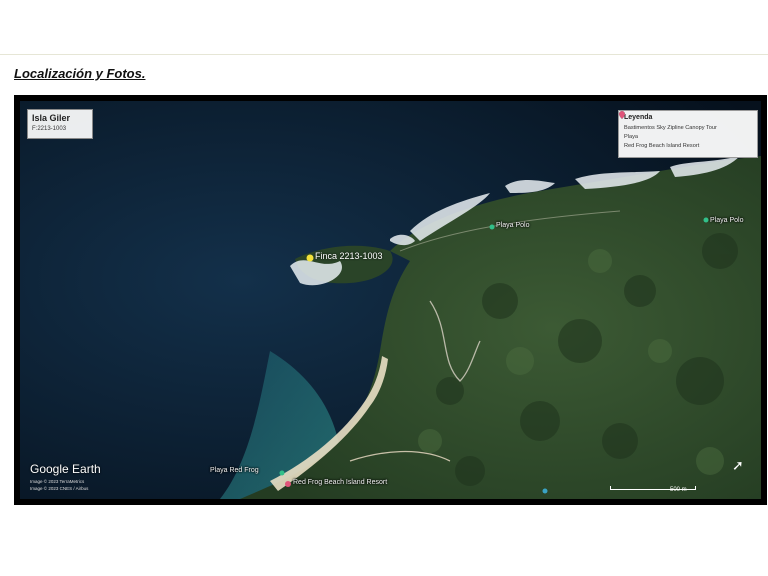  I want to click on resort-label: Red Frog Beach Island Resort, so click(340, 482).